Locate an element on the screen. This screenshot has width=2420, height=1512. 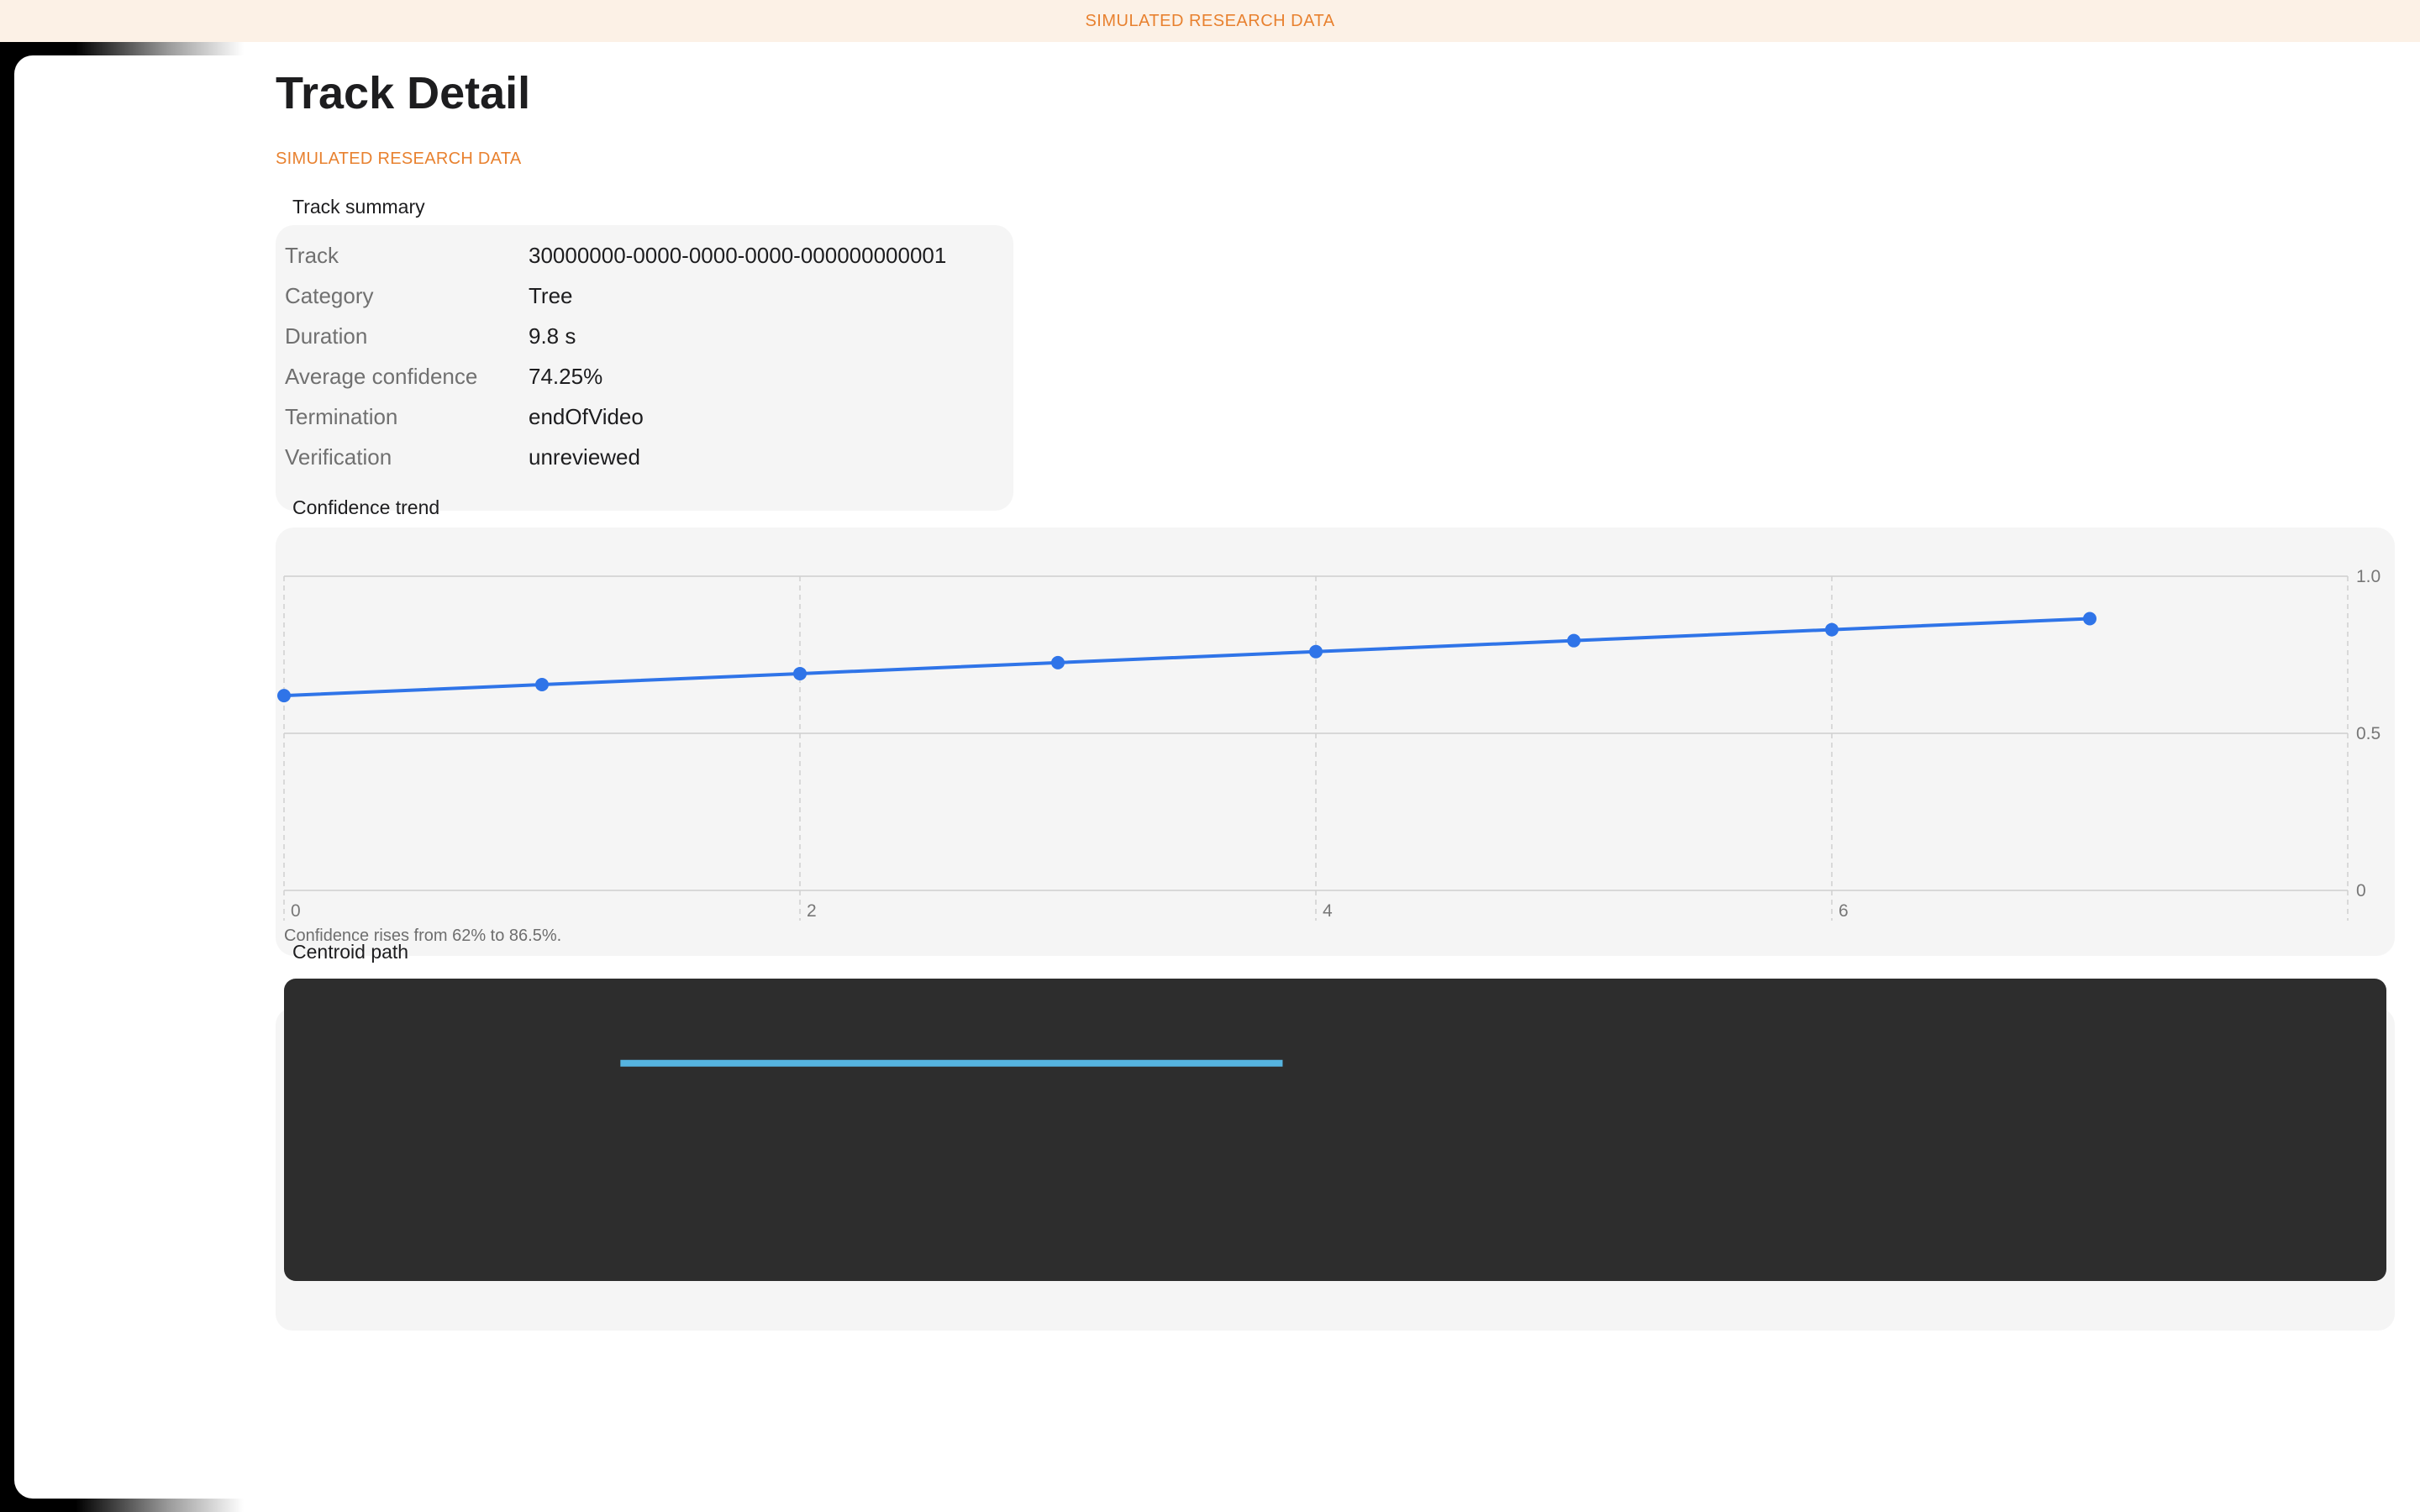
summary-row-average-confidence: Average confidence 74.25% is located at coordinates (644, 376).